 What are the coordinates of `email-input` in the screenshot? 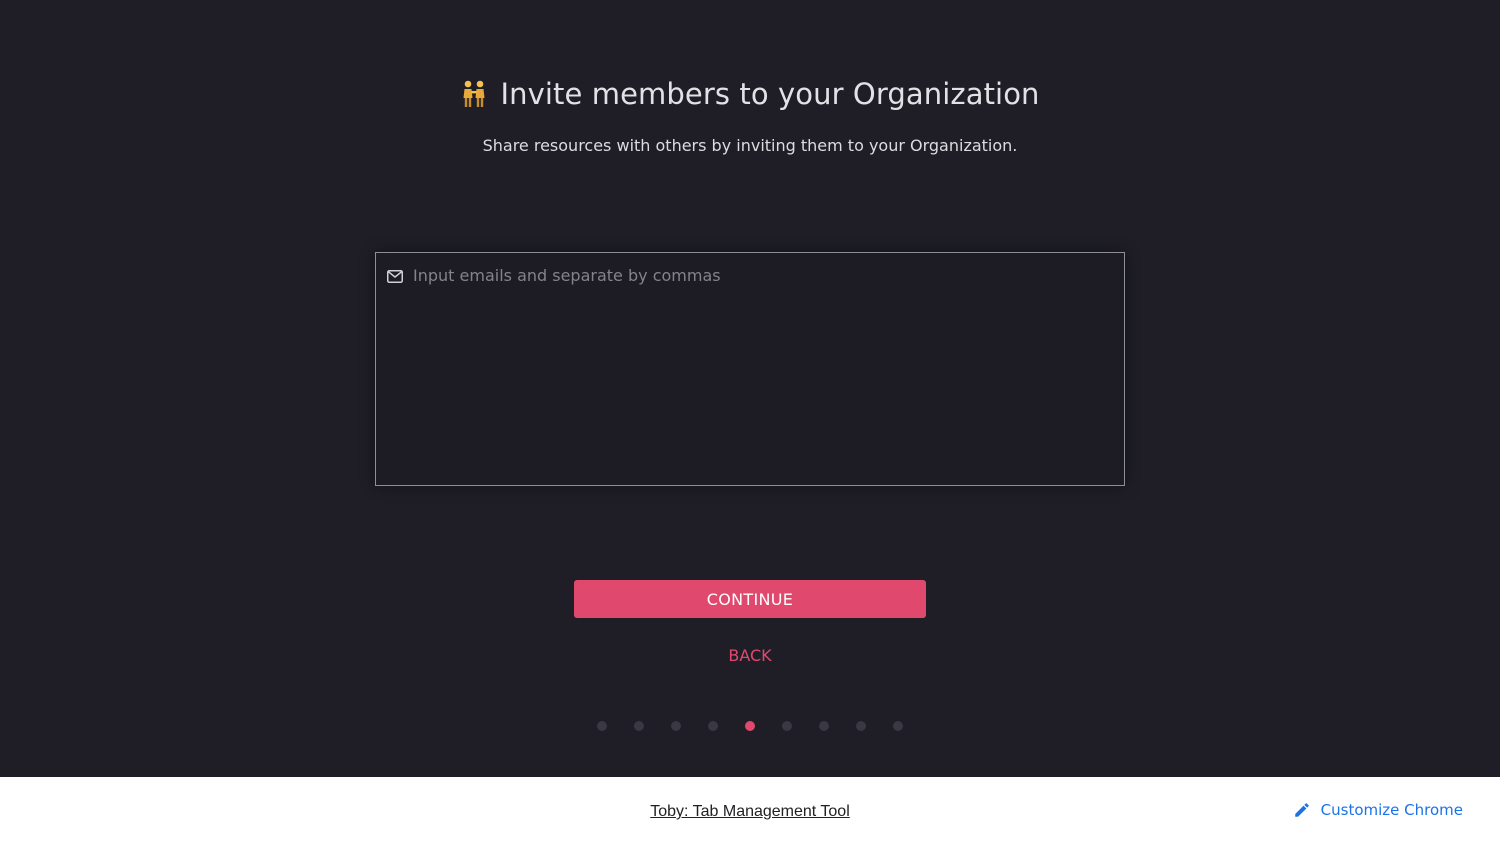 It's located at (763, 369).